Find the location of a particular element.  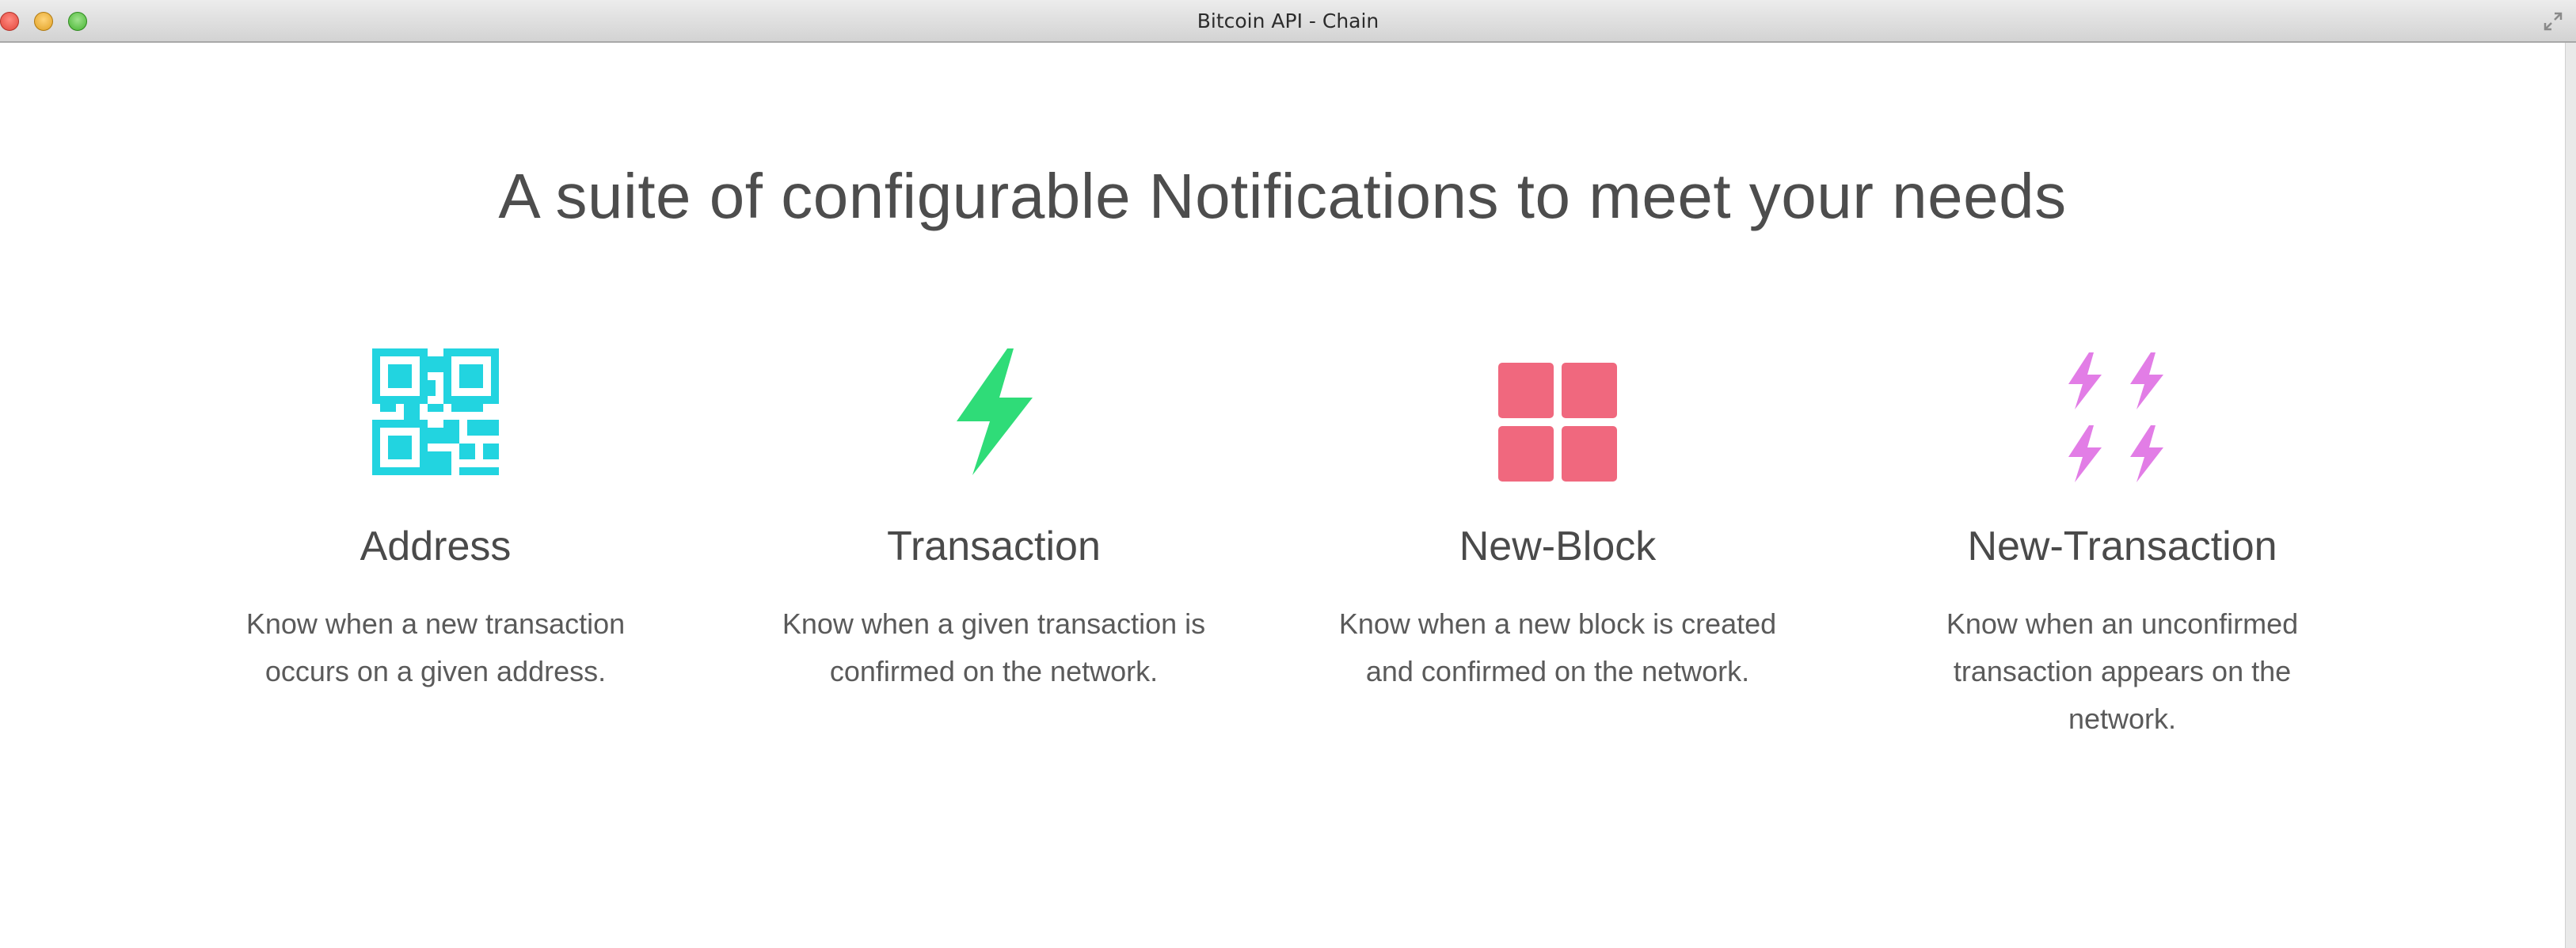

qr-code-icon is located at coordinates (435, 412).